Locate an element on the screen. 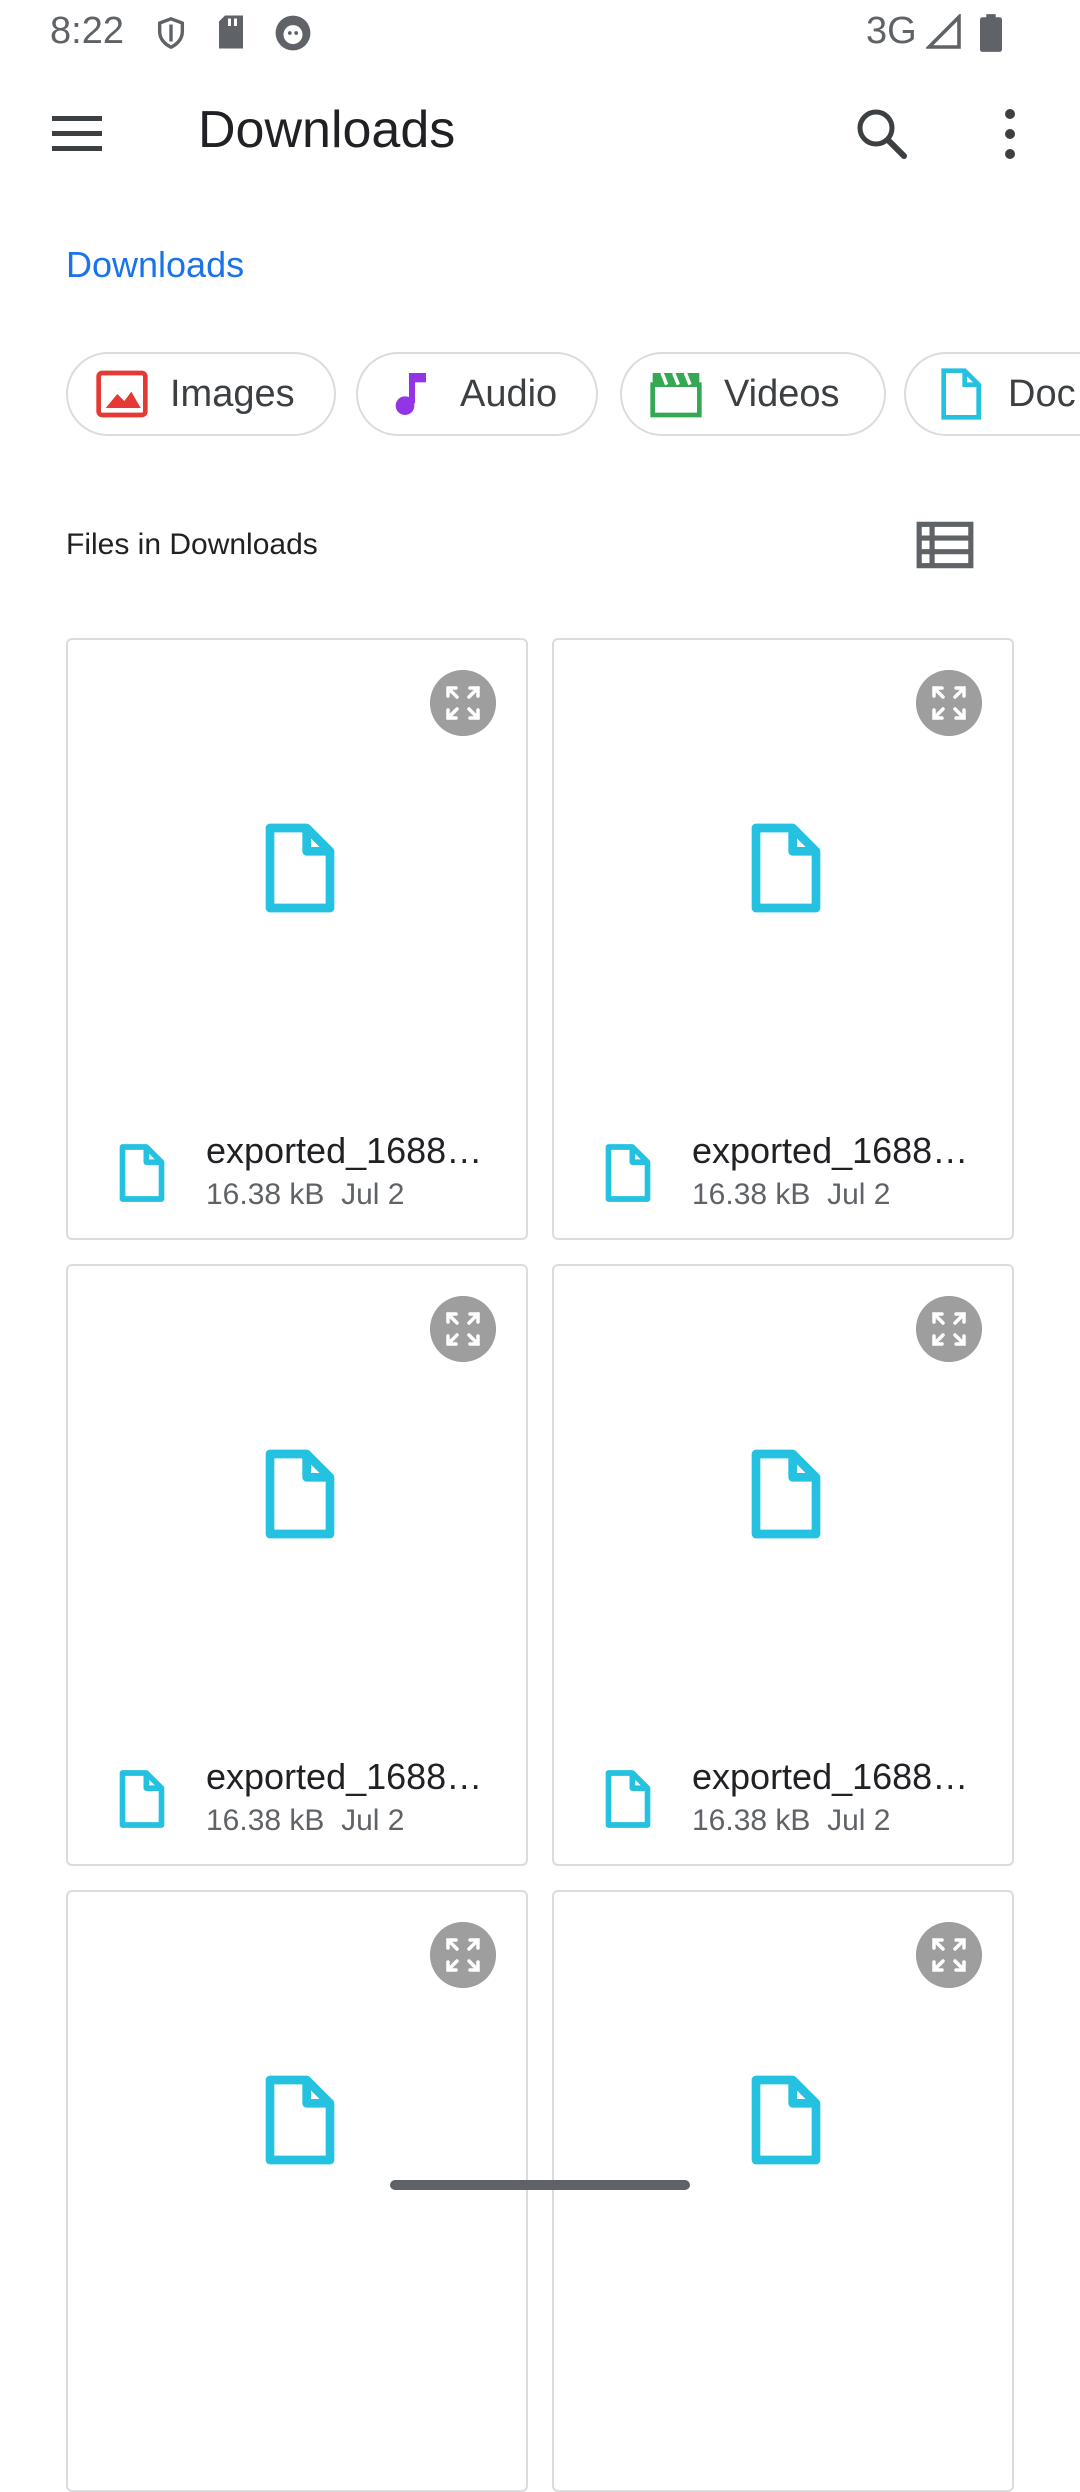 Image resolution: width=1080 pixels, height=2492 pixels. chip-label: Audio is located at coordinates (509, 393).